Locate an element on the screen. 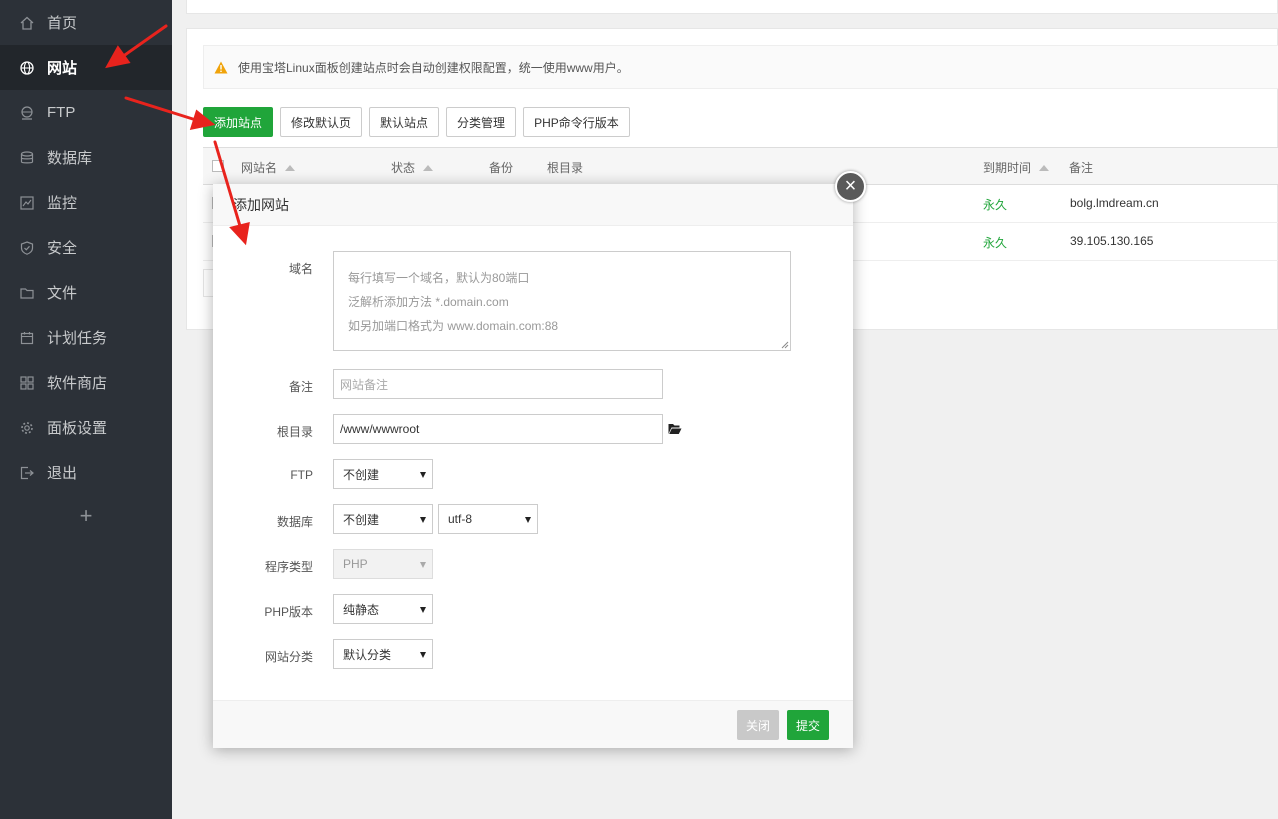 The image size is (1278, 819). site-category-select: 默认分类 is located at coordinates (383, 654).